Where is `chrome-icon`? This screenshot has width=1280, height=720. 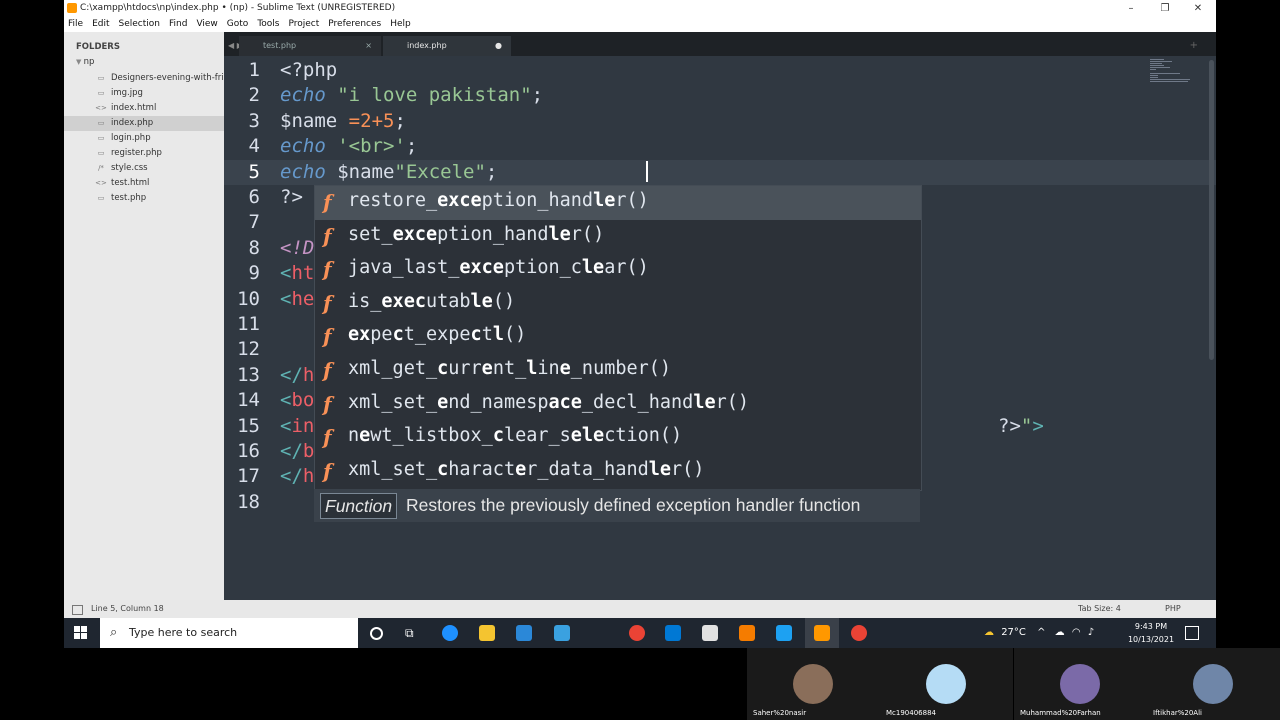 chrome-icon is located at coordinates (637, 633).